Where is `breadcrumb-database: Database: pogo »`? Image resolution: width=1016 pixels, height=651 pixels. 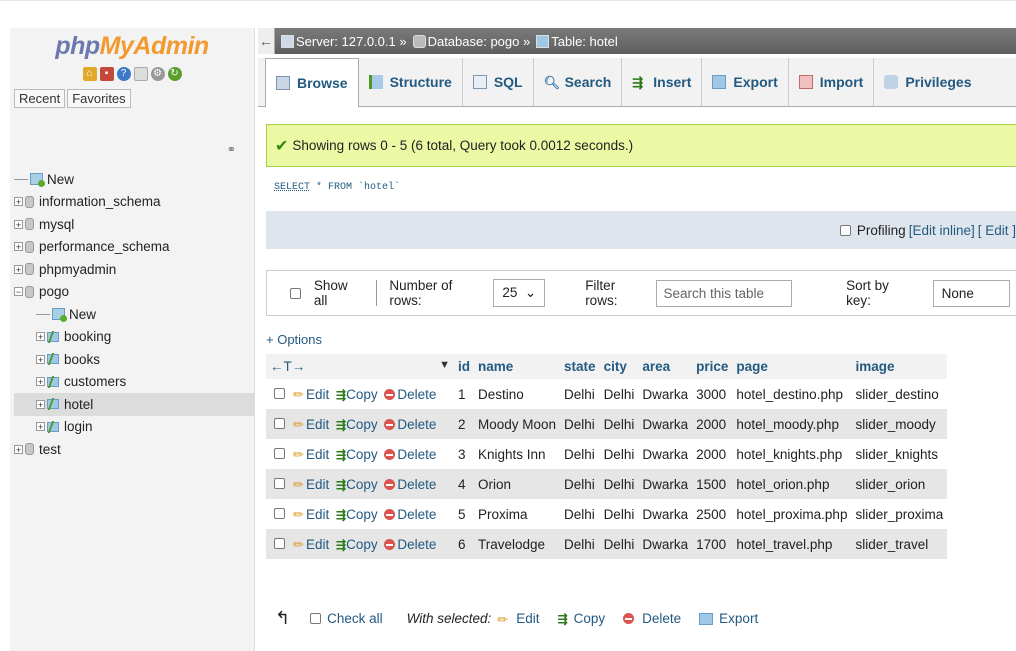 breadcrumb-database: Database: pogo » is located at coordinates (479, 41).